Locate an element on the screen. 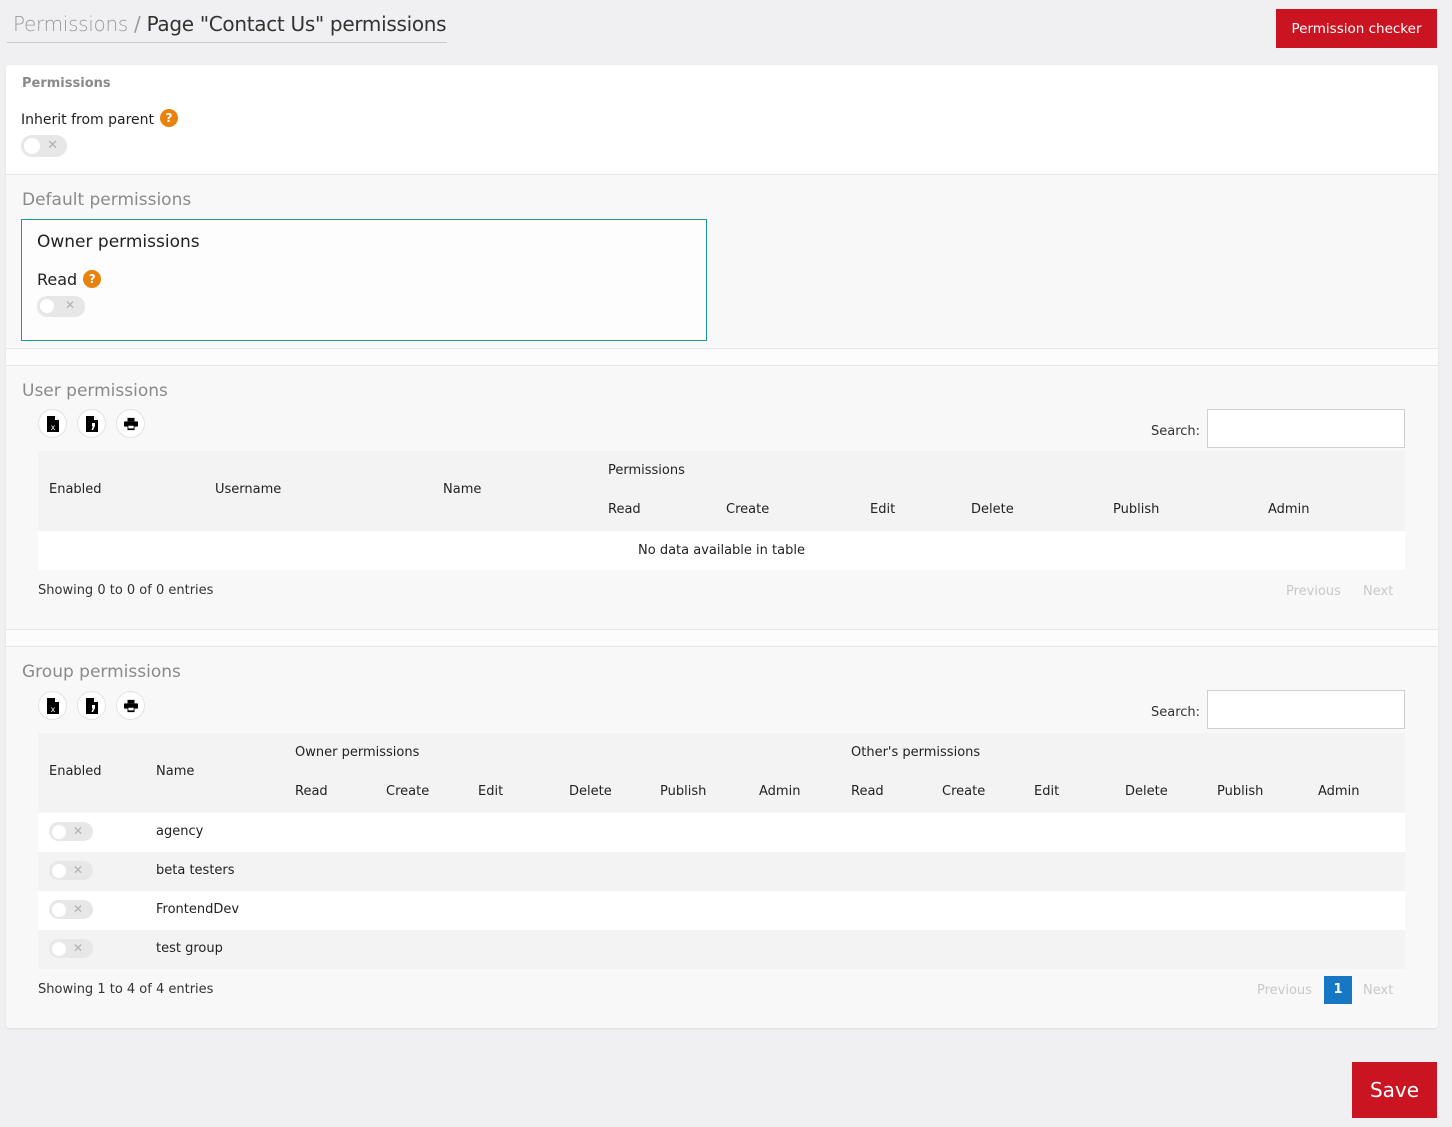 The height and width of the screenshot is (1127, 1452). group-name: FrontendDev is located at coordinates (198, 909).